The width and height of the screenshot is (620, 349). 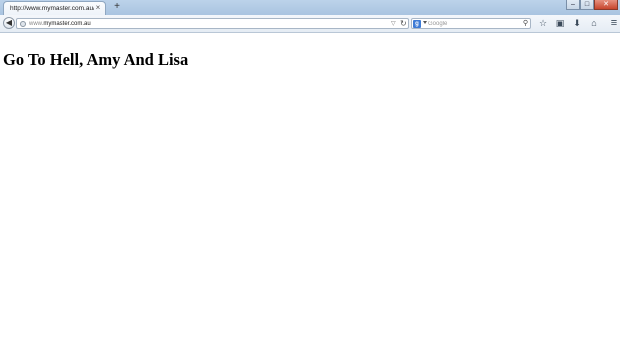 I want to click on url-bar: www.mymaster.com.au ▽ ↻, so click(x=212, y=23).